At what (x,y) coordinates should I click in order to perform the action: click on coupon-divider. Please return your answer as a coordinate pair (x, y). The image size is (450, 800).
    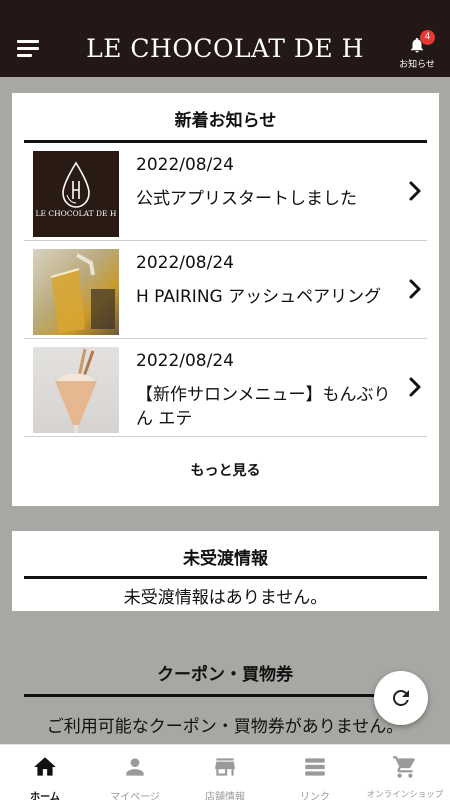
    Looking at the image, I should click on (225, 695).